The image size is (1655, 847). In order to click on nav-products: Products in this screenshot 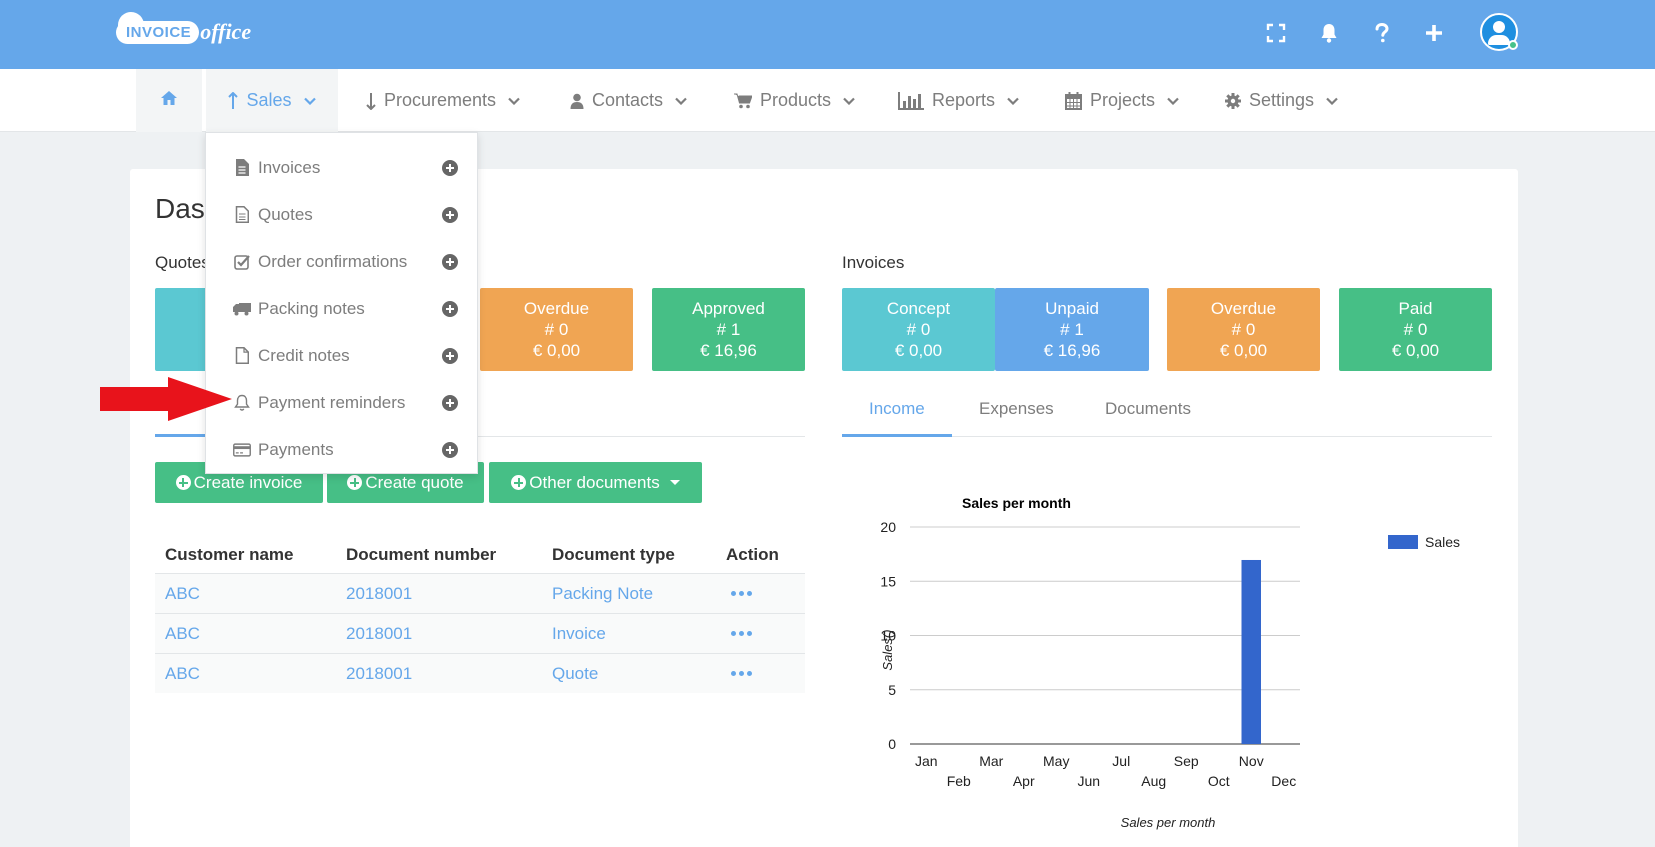, I will do `click(794, 100)`.